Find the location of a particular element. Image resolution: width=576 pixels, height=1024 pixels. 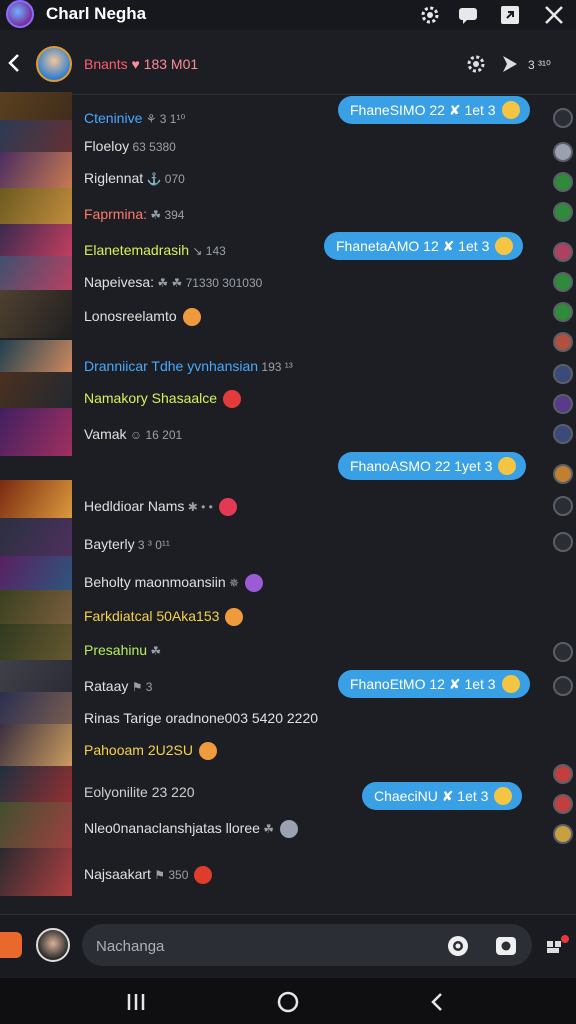

message-text: Bayterly 3 ³ 0¹¹ is located at coordinates (127, 544).